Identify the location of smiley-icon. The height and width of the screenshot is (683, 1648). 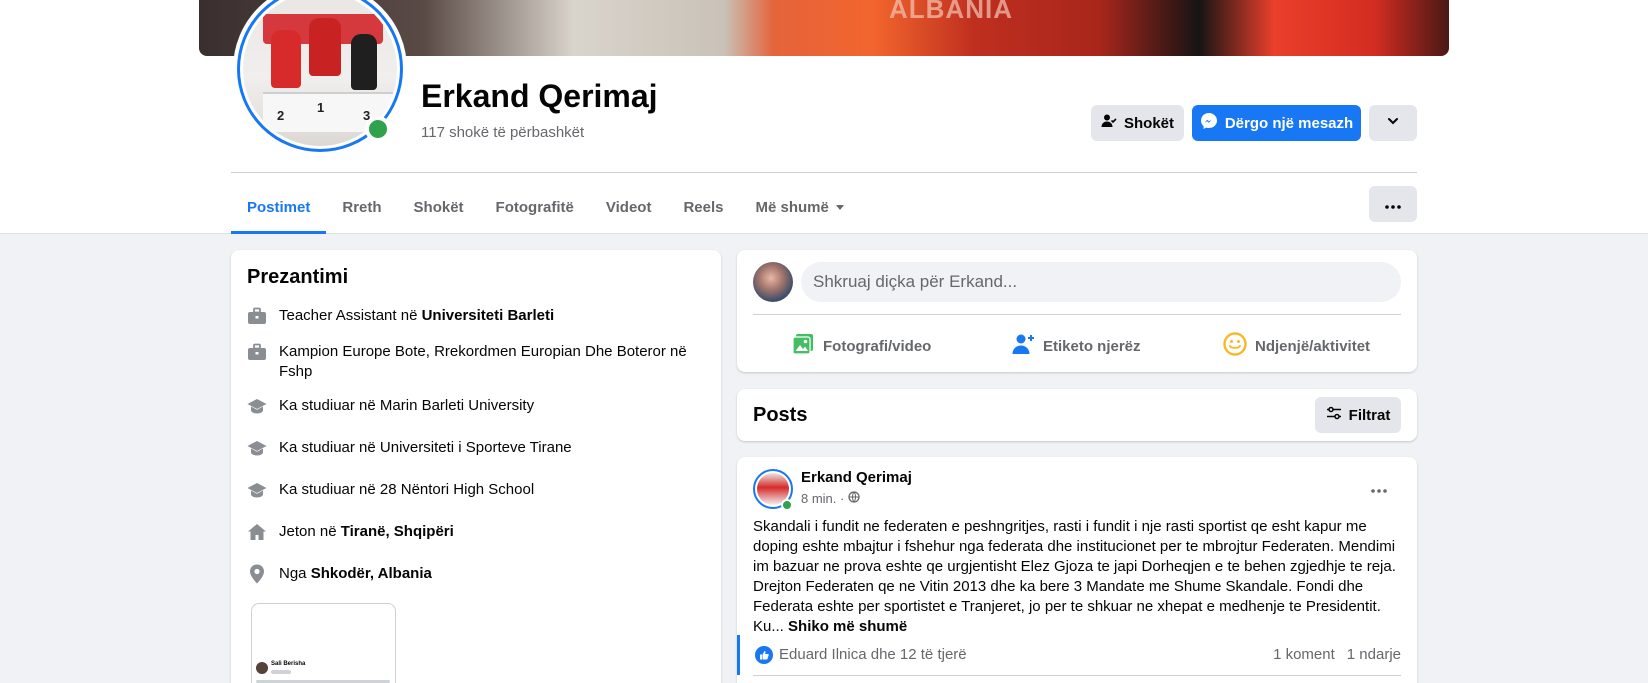
(1235, 346).